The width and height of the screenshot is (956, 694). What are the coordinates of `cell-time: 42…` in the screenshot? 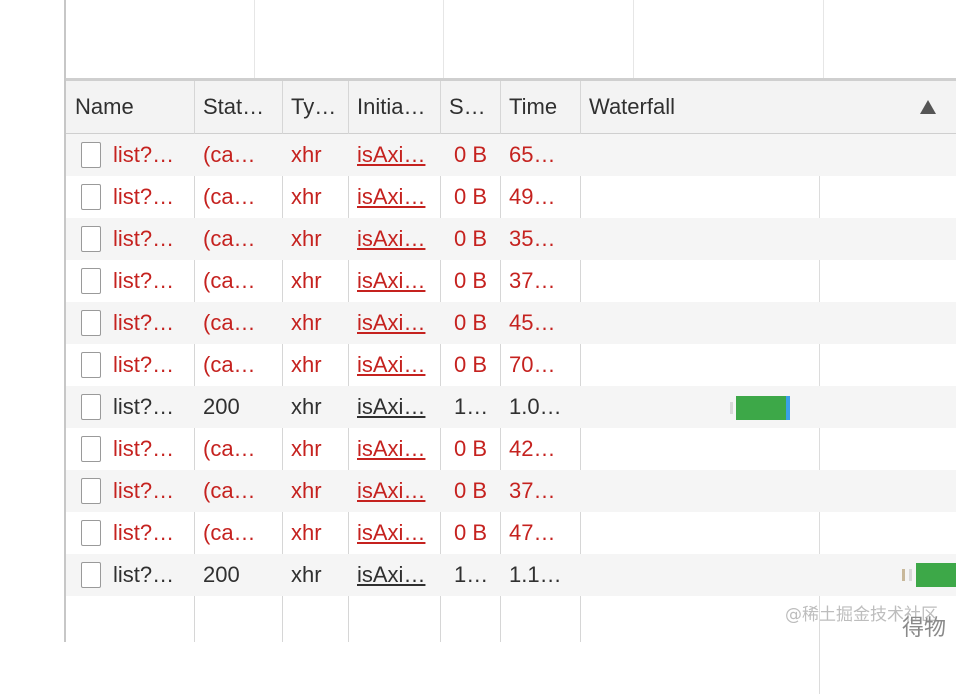 It's located at (532, 448).